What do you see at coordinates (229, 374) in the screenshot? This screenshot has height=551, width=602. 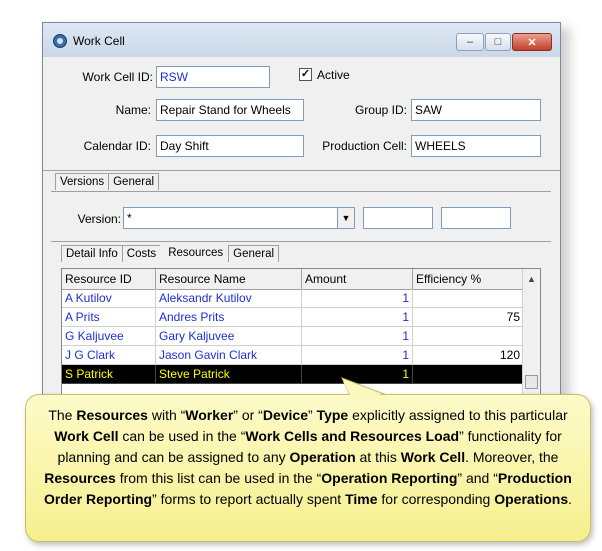 I see `cell-resource-name: Steve Patrick` at bounding box center [229, 374].